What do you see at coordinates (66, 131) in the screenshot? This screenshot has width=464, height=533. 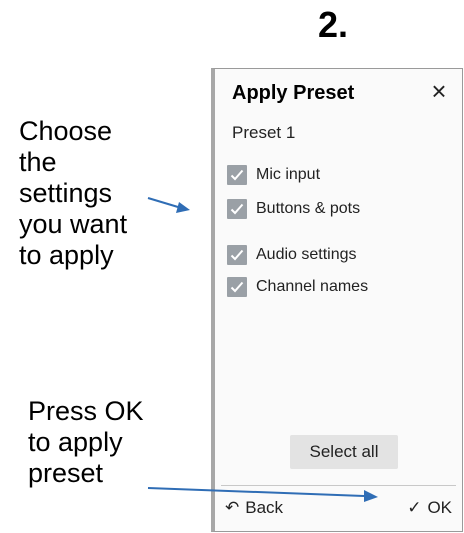 I see `annotation-line: Choose` at bounding box center [66, 131].